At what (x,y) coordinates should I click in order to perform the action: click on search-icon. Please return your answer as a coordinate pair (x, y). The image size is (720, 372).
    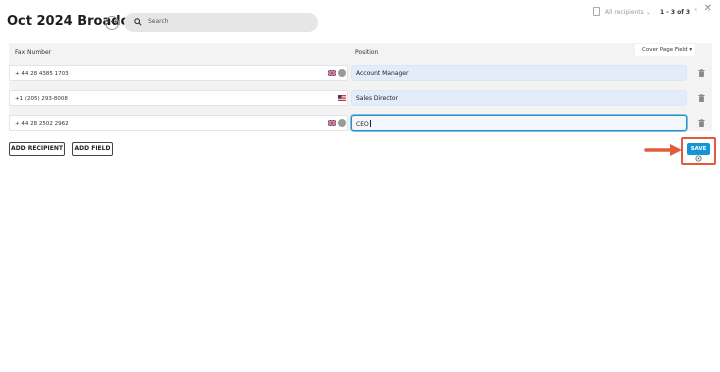
    Looking at the image, I should click on (138, 22).